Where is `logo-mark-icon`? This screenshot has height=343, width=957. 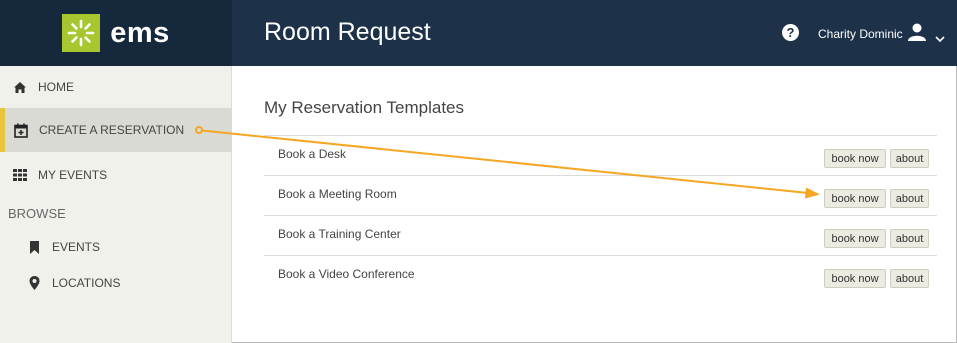
logo-mark-icon is located at coordinates (81, 33).